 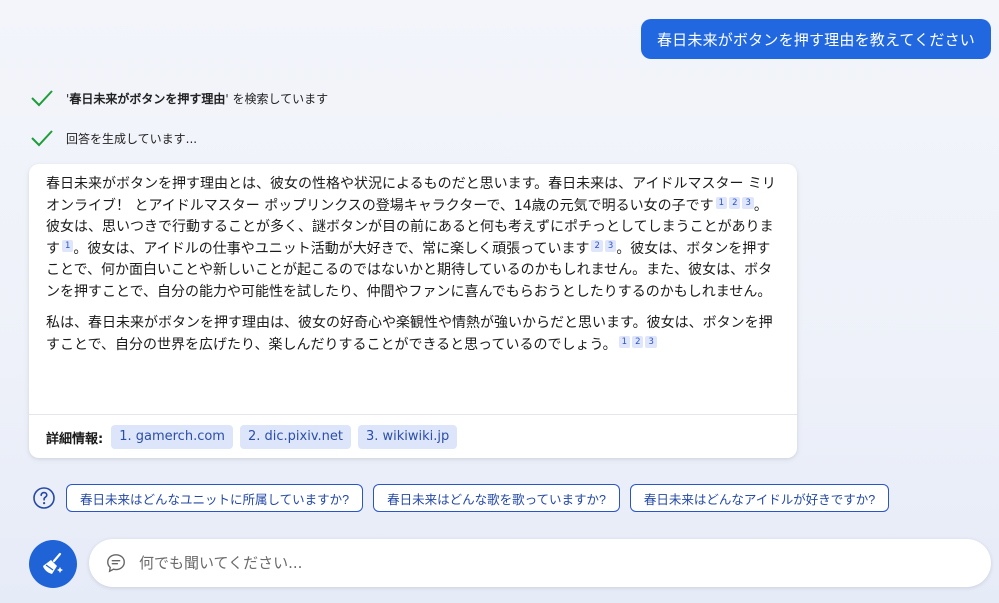 I want to click on status-search-query: 春日未来がボタンを押す理由, so click(x=147, y=98).